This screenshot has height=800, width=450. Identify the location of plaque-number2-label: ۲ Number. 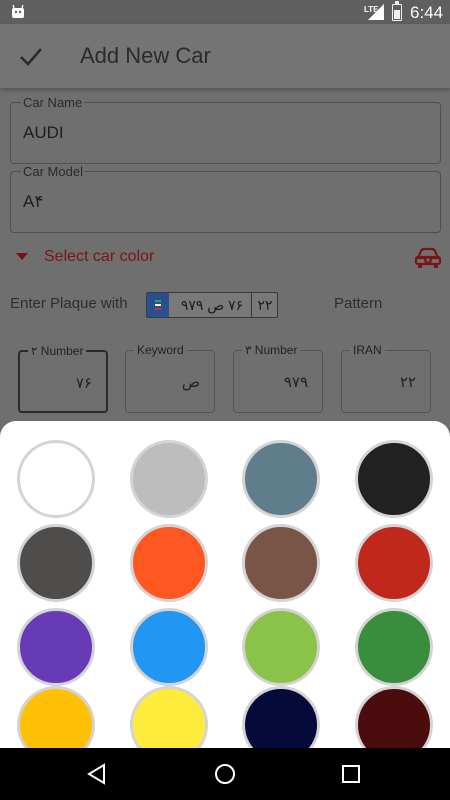
(57, 351).